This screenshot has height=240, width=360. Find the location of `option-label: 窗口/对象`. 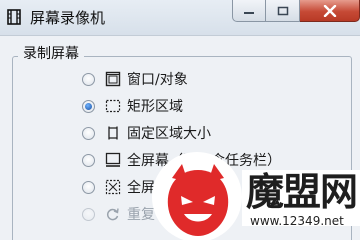

option-label: 窗口/对象 is located at coordinates (157, 80).